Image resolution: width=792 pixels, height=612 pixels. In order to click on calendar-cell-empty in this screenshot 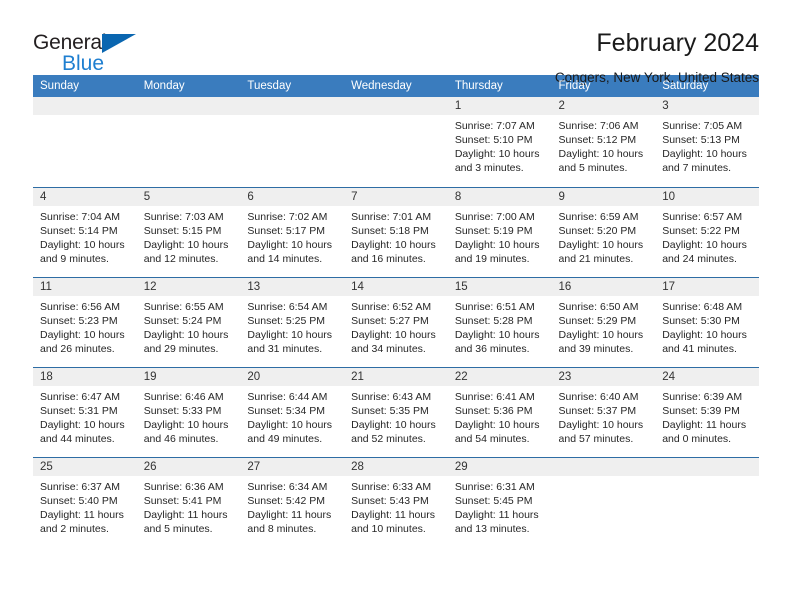, I will do `click(396, 142)`.